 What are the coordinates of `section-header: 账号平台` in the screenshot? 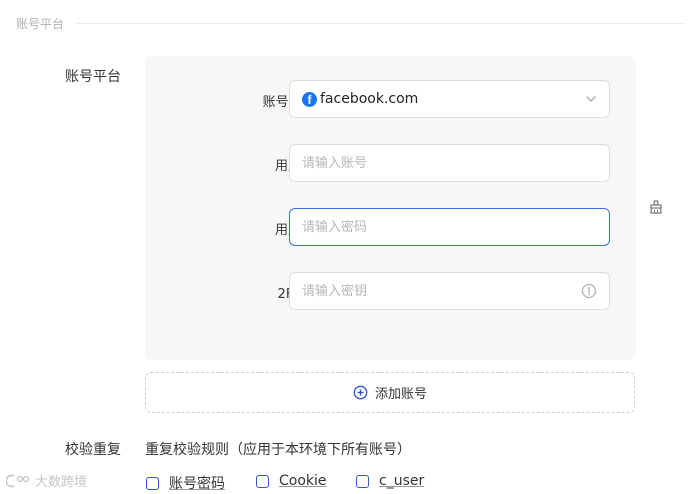 It's located at (351, 23).